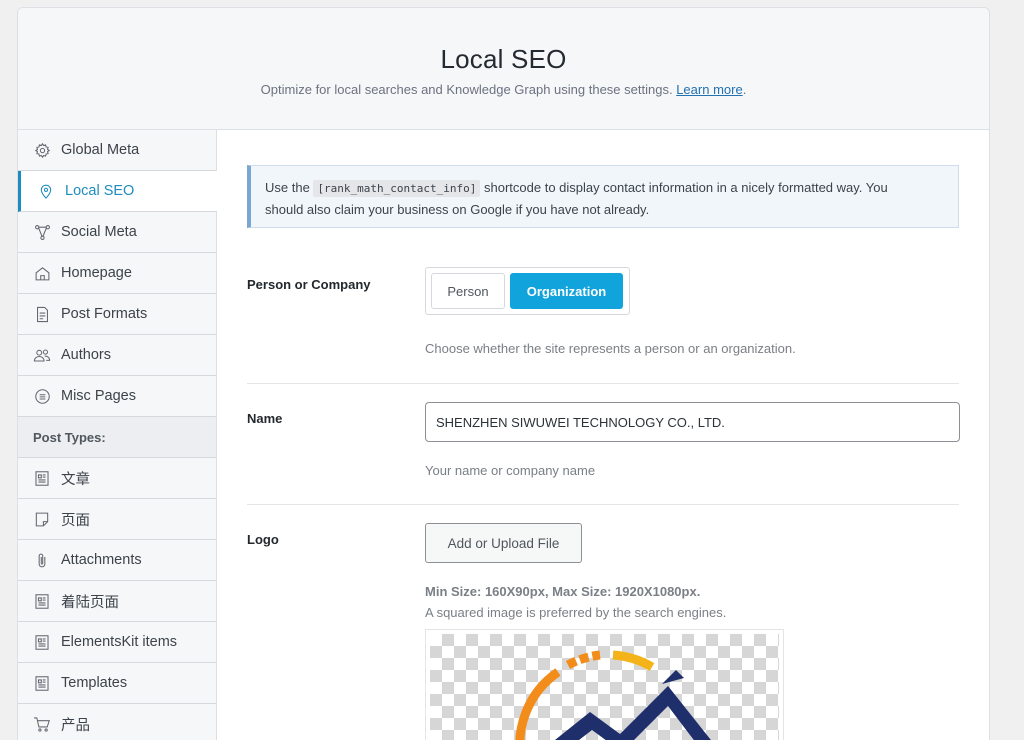 Image resolution: width=1024 pixels, height=740 pixels. Describe the element at coordinates (265, 418) in the screenshot. I see `name-label: Name` at that location.